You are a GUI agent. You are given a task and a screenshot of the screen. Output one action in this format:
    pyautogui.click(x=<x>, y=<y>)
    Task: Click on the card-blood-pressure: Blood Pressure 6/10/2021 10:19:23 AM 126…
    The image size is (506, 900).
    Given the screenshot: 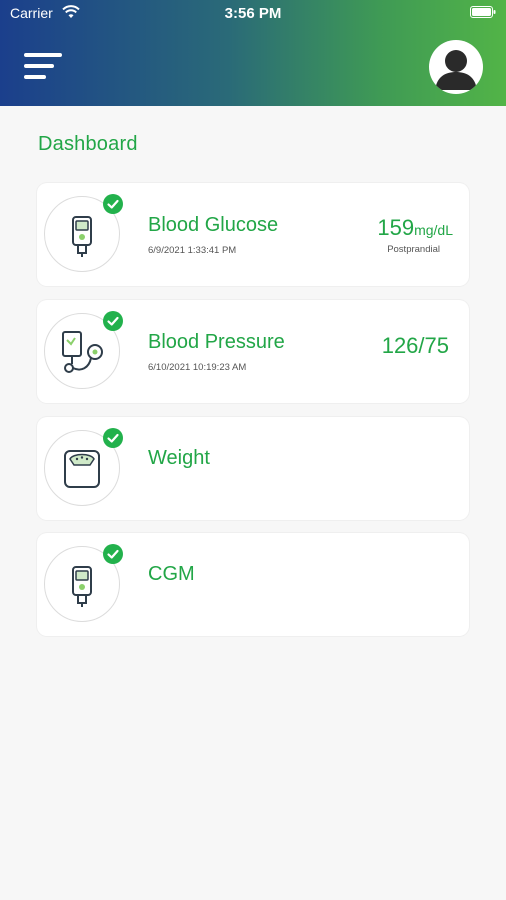 What is the action you would take?
    pyautogui.click(x=253, y=351)
    